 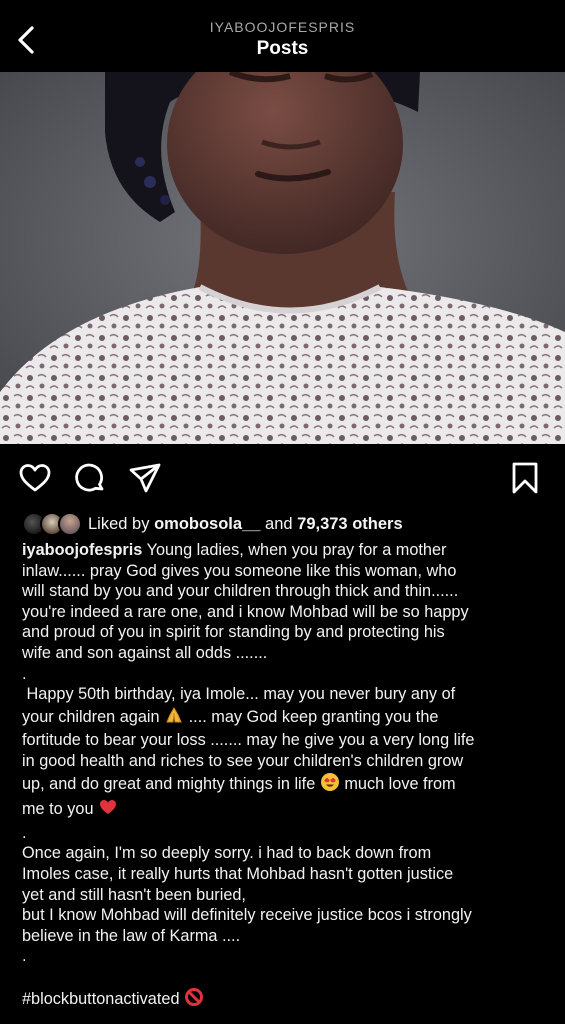 I want to click on like-button, so click(x=35, y=478).